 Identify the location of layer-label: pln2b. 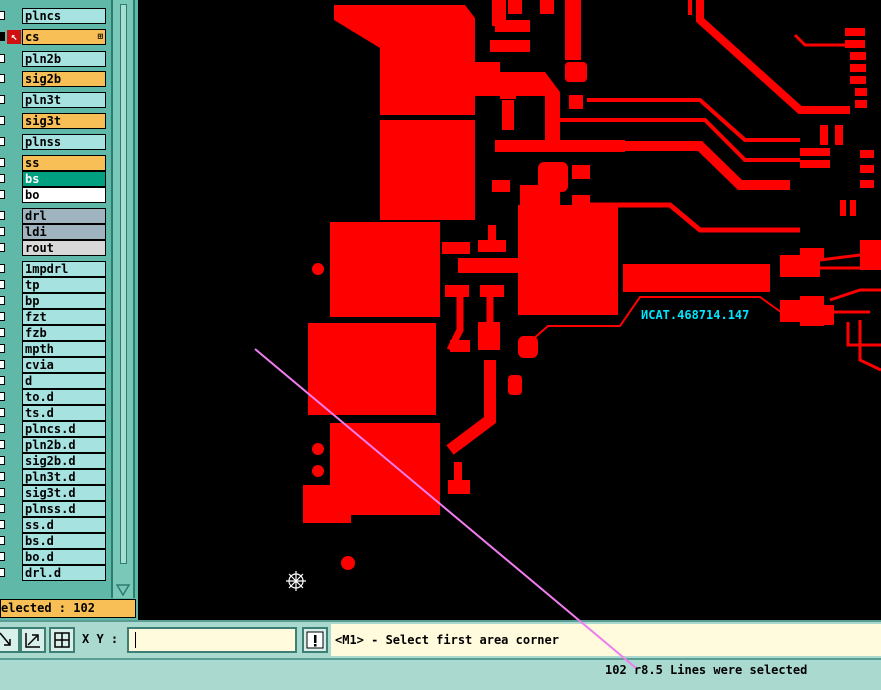
(64, 59).